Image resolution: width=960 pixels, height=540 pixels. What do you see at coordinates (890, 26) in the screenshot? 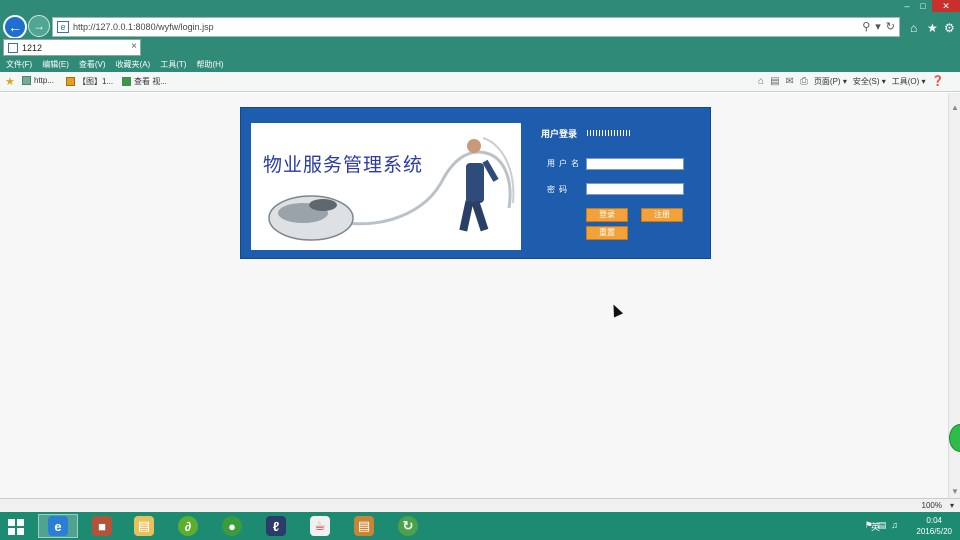
I see `refresh-icon: ↻` at bounding box center [890, 26].